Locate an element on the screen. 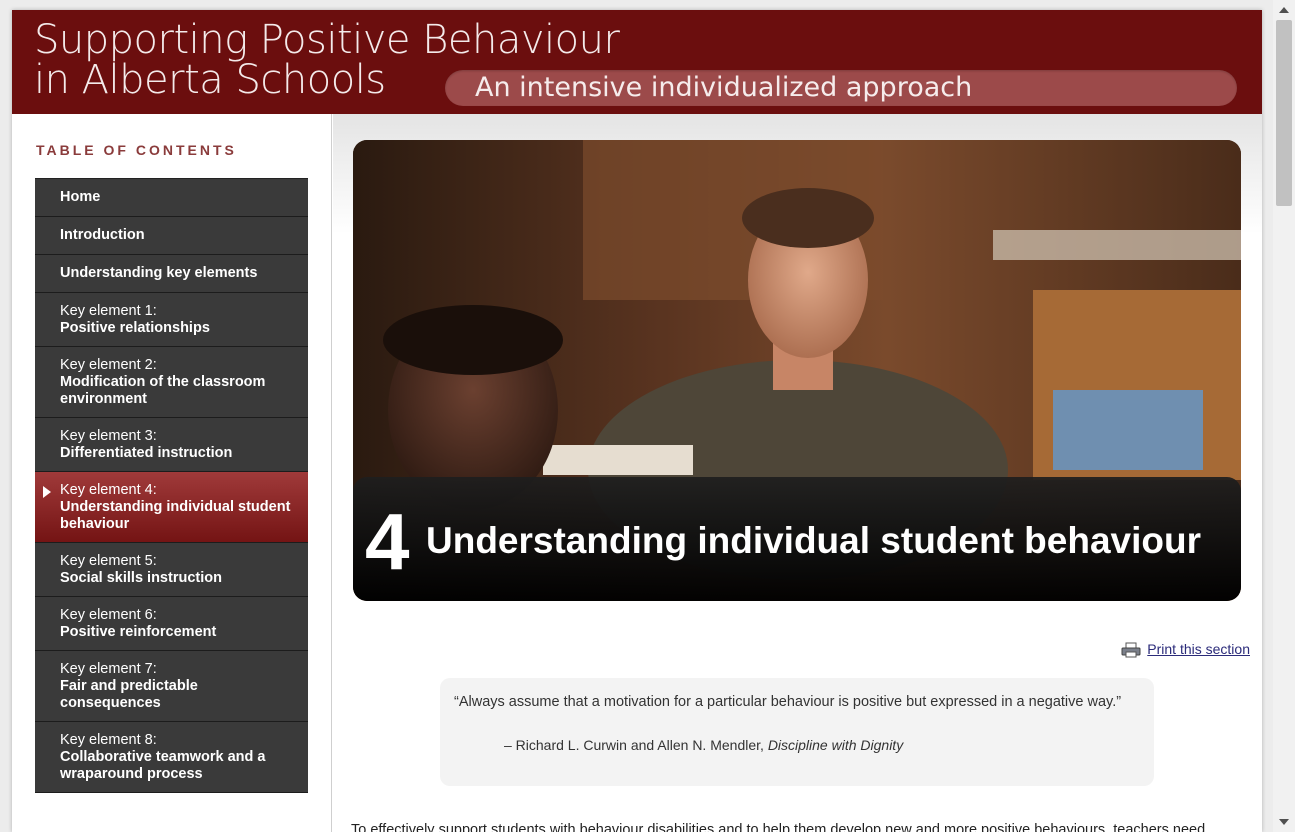 The width and height of the screenshot is (1295, 832). section-number: 4 is located at coordinates (387, 541).